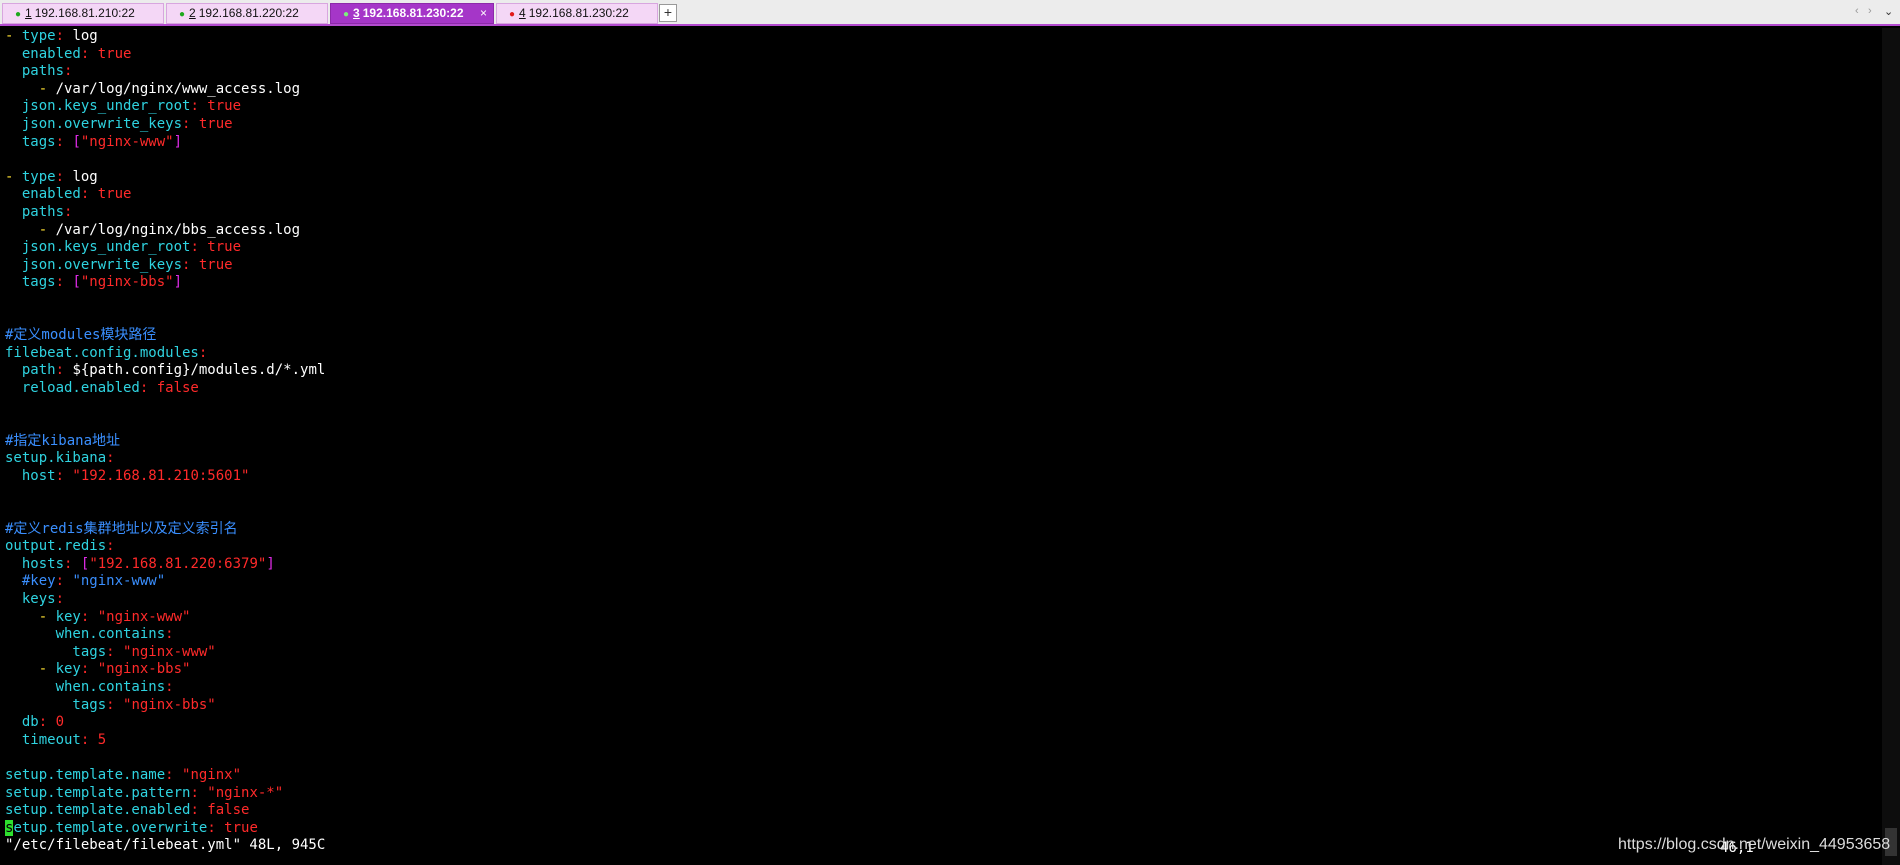 The width and height of the screenshot is (1900, 865). What do you see at coordinates (942, 600) in the screenshot?
I see `terminal-line: keys:` at bounding box center [942, 600].